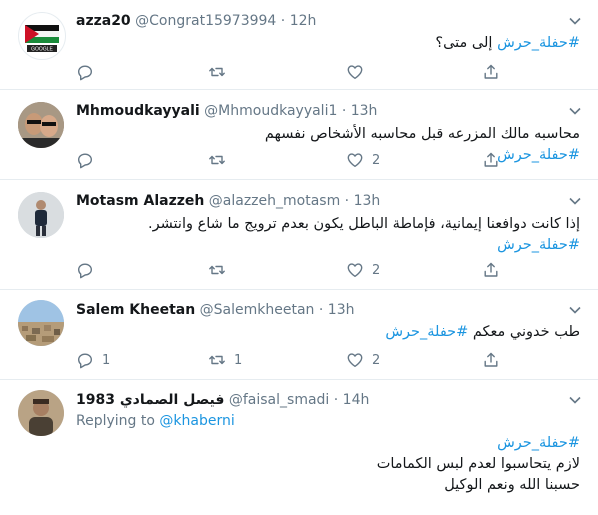 This screenshot has width=598, height=515. What do you see at coordinates (320, 310) in the screenshot?
I see `tweet-header: Salem Kheetan @Salemkheetan · 13h` at bounding box center [320, 310].